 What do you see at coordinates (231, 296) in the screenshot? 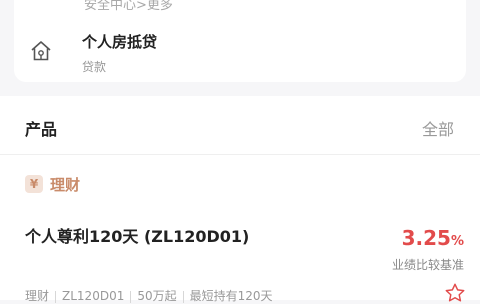
I see `tag: 最短持有120天` at bounding box center [231, 296].